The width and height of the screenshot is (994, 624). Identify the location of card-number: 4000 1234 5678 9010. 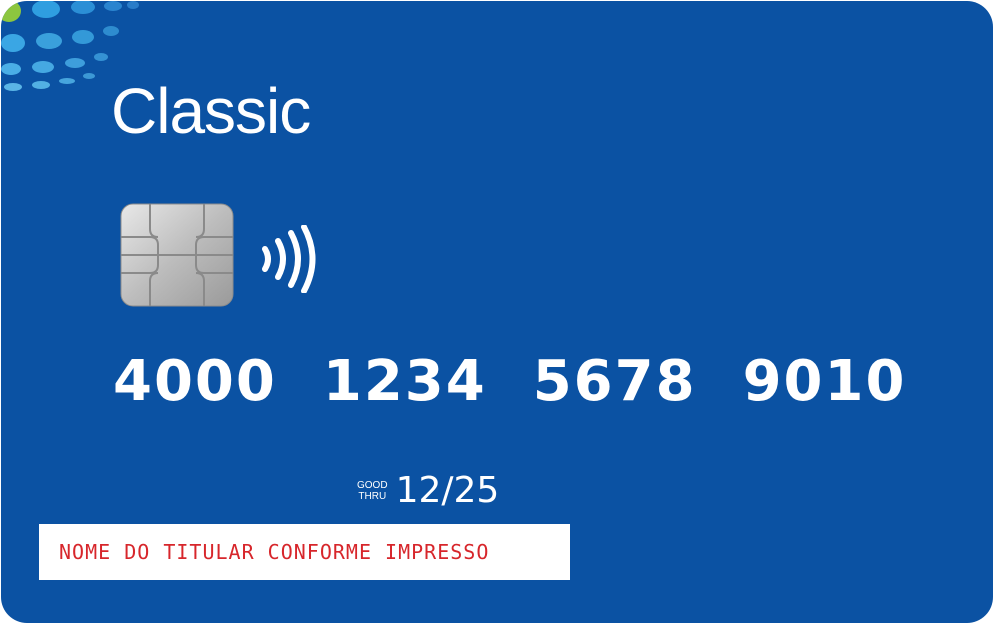
(523, 382).